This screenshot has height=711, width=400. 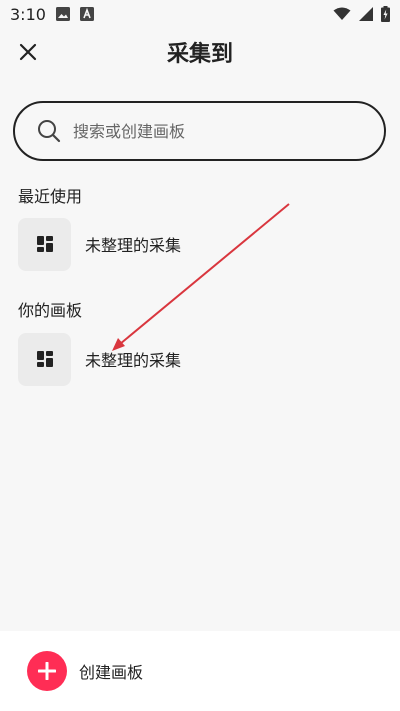 I want to click on create-board-button: 创建画板, so click(x=85, y=671).